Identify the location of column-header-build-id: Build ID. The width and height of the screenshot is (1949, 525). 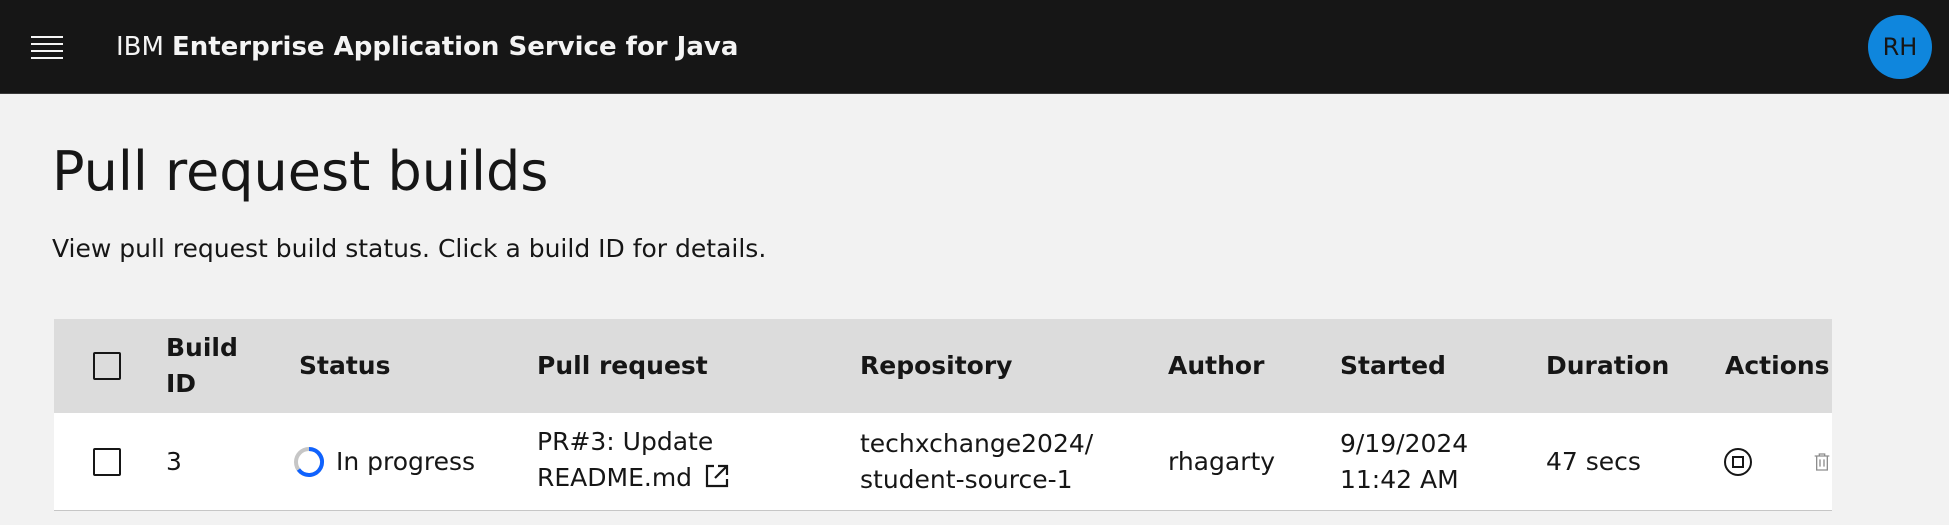
(211, 366).